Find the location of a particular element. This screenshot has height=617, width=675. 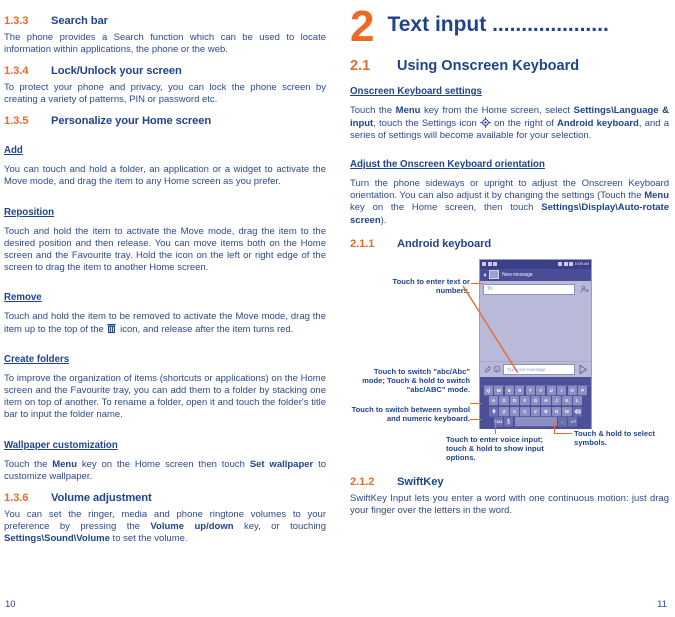

add-contact-icon is located at coordinates (584, 289).